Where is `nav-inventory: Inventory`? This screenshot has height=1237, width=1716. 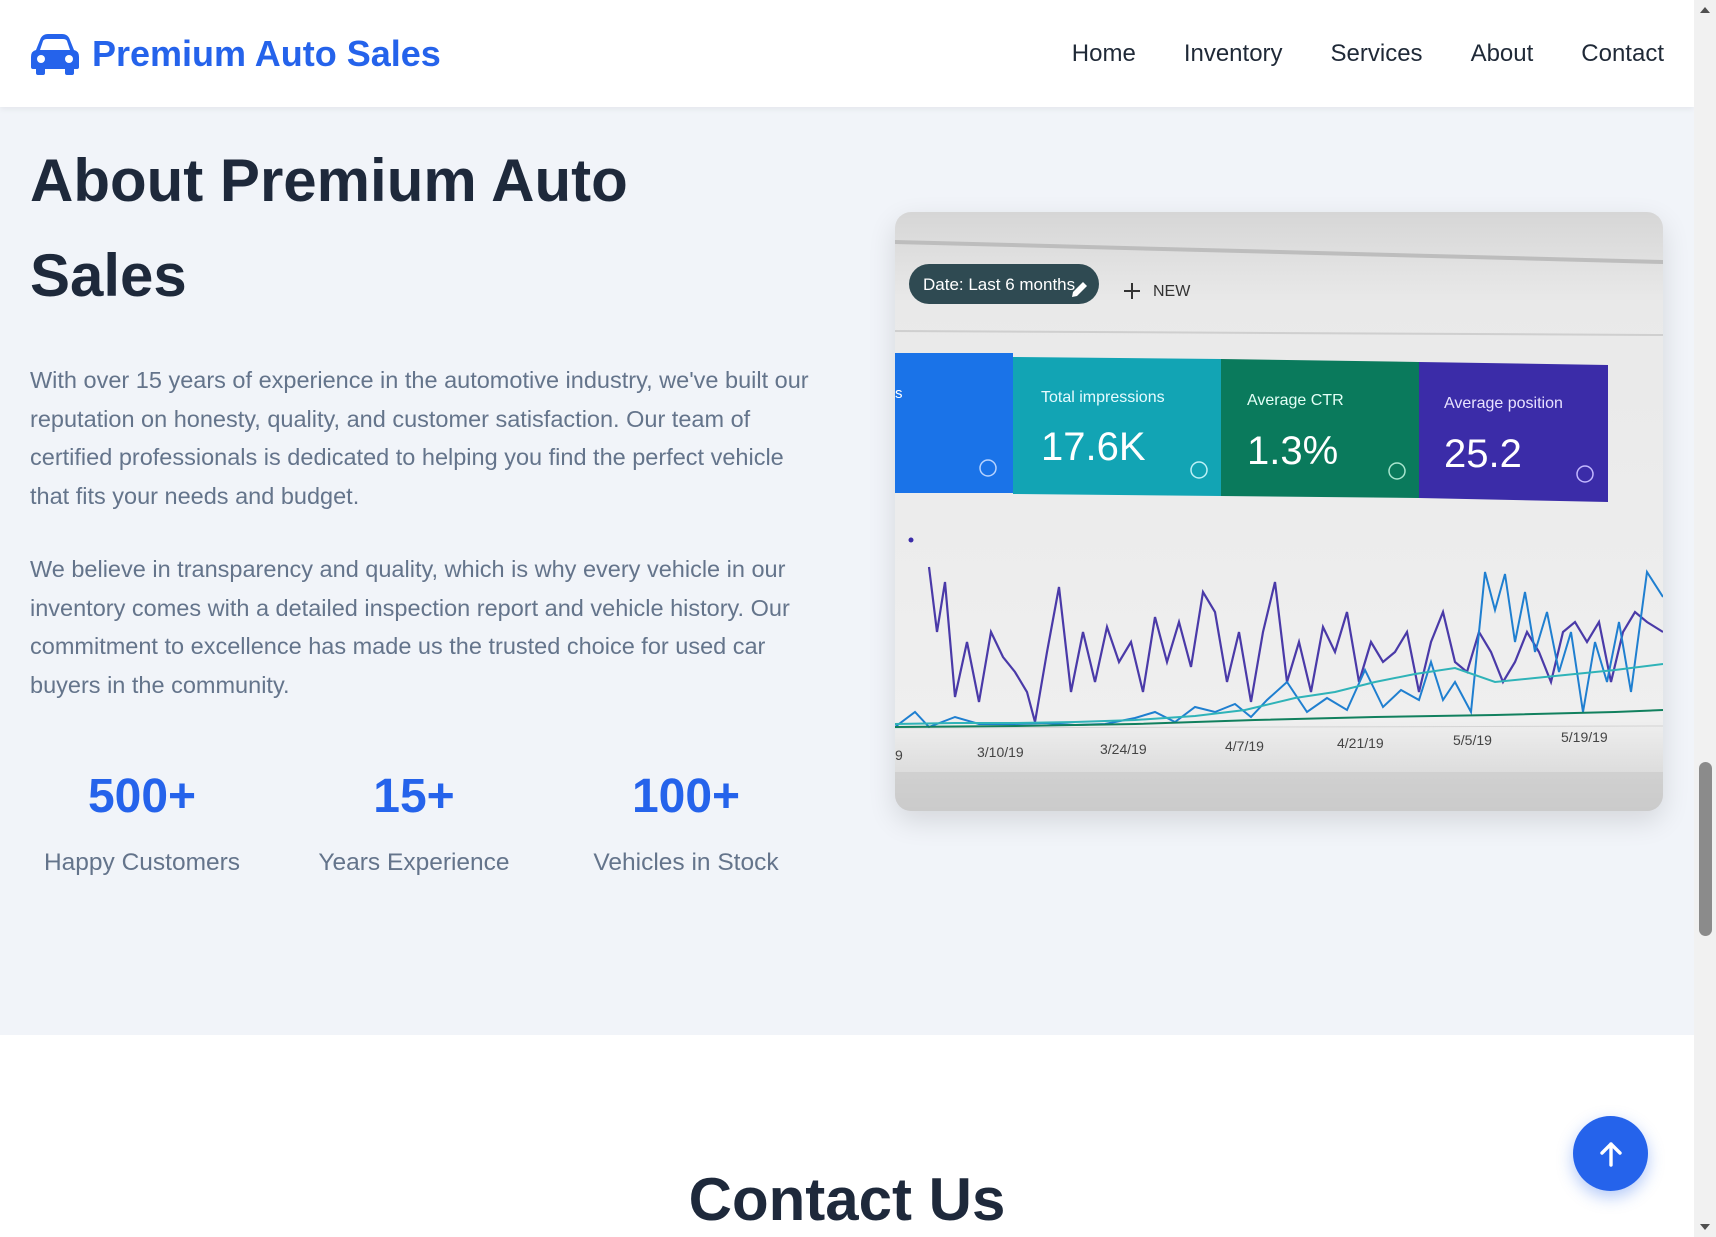 nav-inventory: Inventory is located at coordinates (1233, 54).